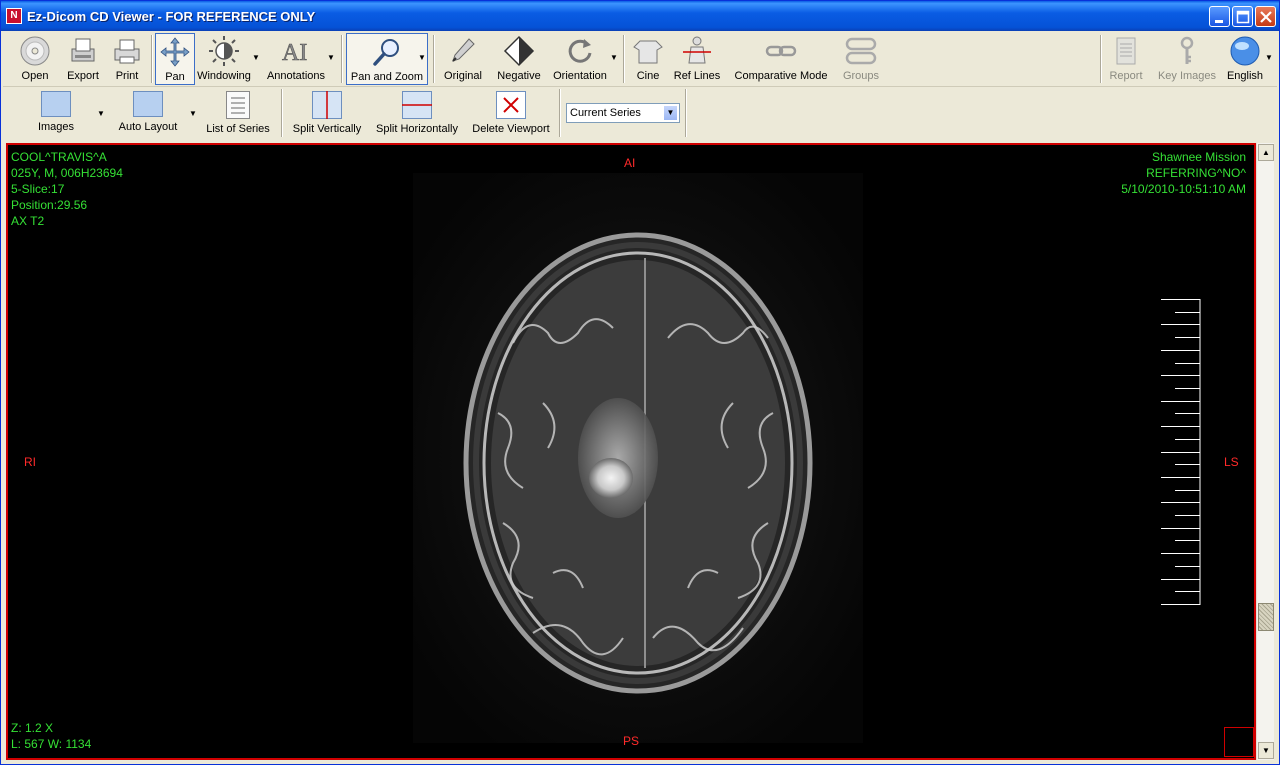 This screenshot has height=765, width=1280. Describe the element at coordinates (35, 76) in the screenshot. I see `open-label: Open` at that location.